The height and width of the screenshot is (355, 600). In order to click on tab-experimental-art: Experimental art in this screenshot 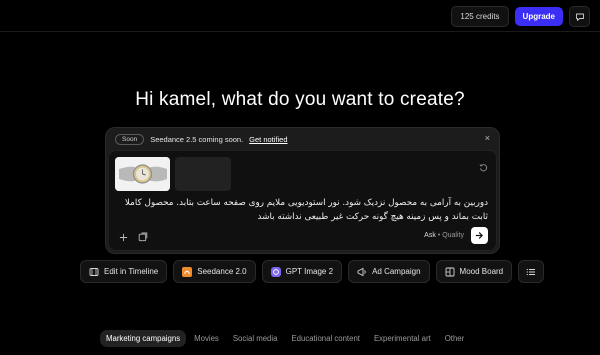, I will do `click(402, 338)`.